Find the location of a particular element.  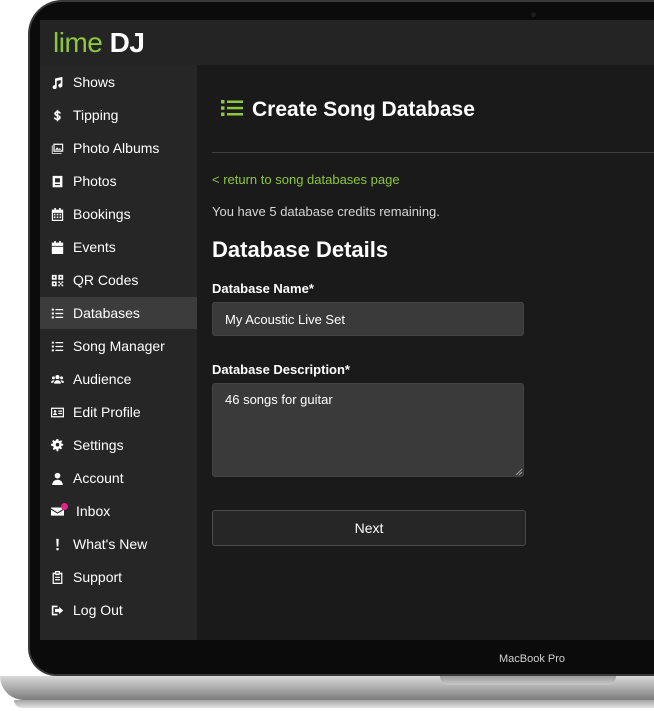

music-note-icon is located at coordinates (57, 82).